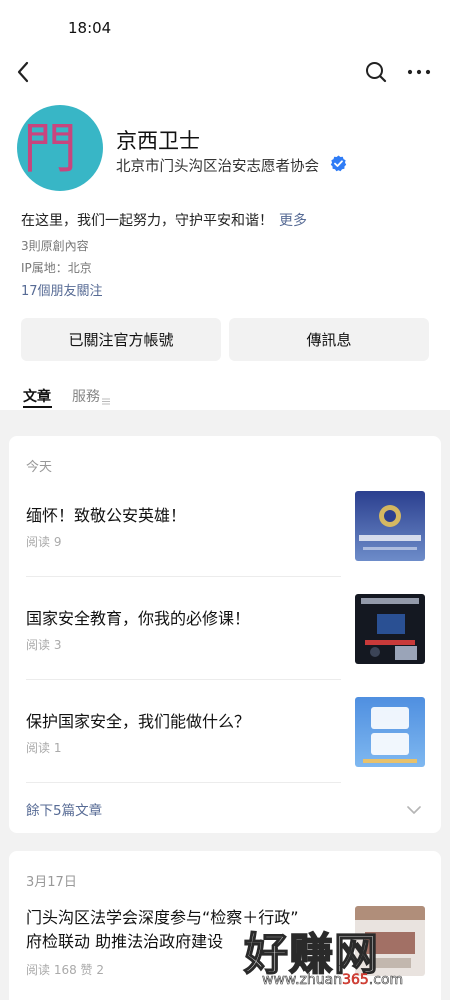  I want to click on avatar-logo-text: 門, so click(50, 148).